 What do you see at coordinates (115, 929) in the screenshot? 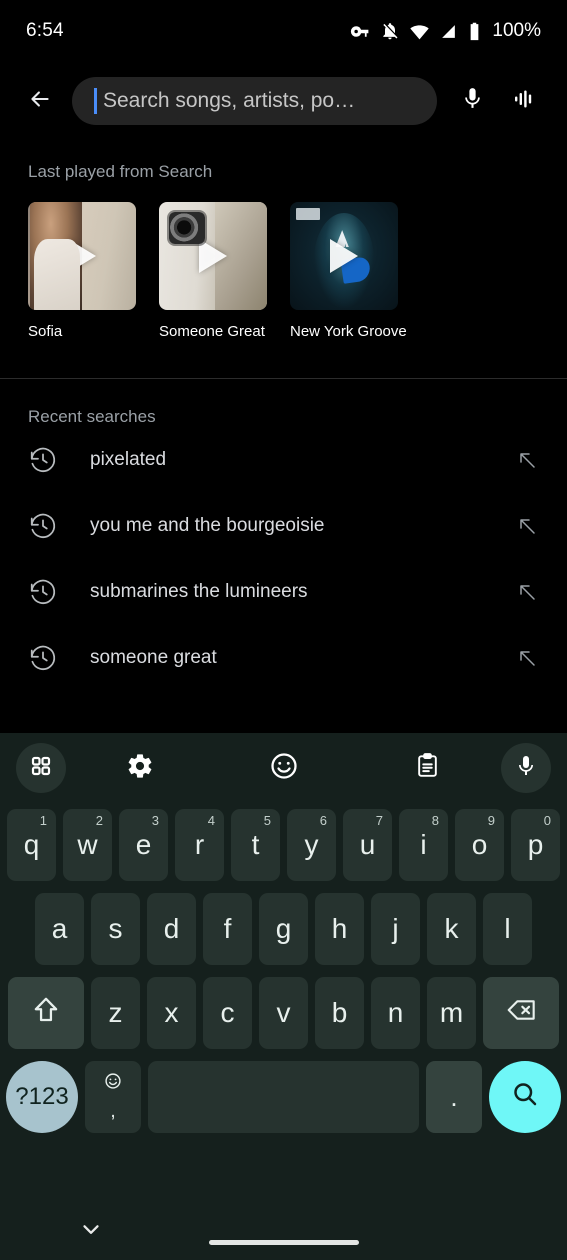
I see `key-s: s` at bounding box center [115, 929].